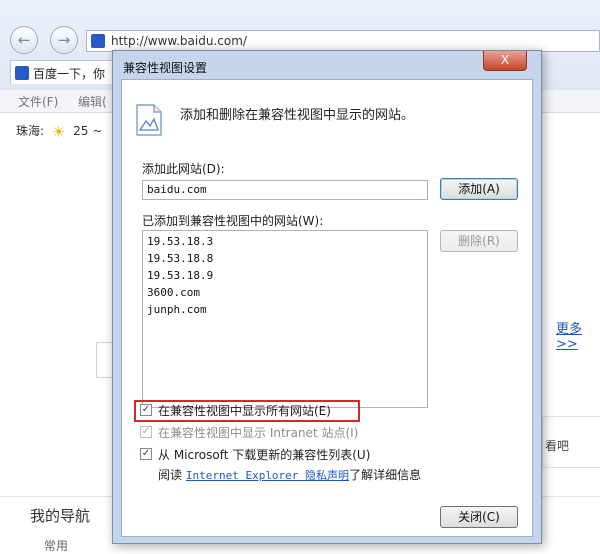  I want to click on list-item: 19.53.18.3, so click(180, 241).